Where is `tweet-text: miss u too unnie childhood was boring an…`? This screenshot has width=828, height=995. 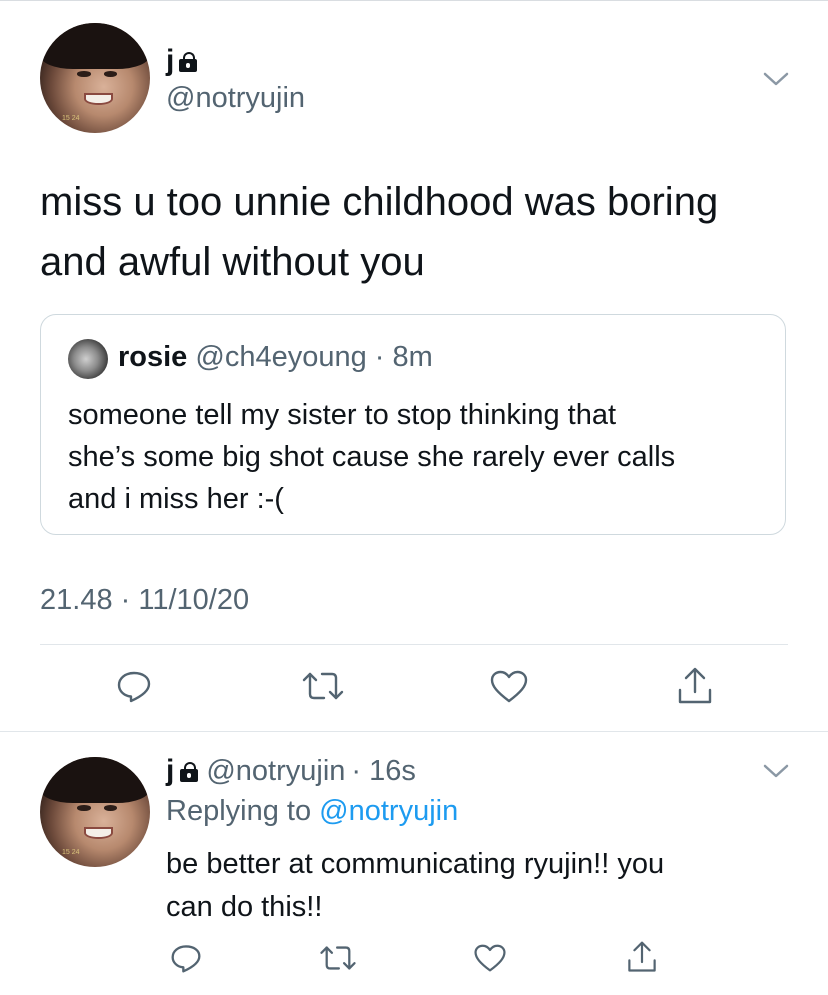
tweet-text: miss u too unnie childhood was boring an… is located at coordinates (379, 232).